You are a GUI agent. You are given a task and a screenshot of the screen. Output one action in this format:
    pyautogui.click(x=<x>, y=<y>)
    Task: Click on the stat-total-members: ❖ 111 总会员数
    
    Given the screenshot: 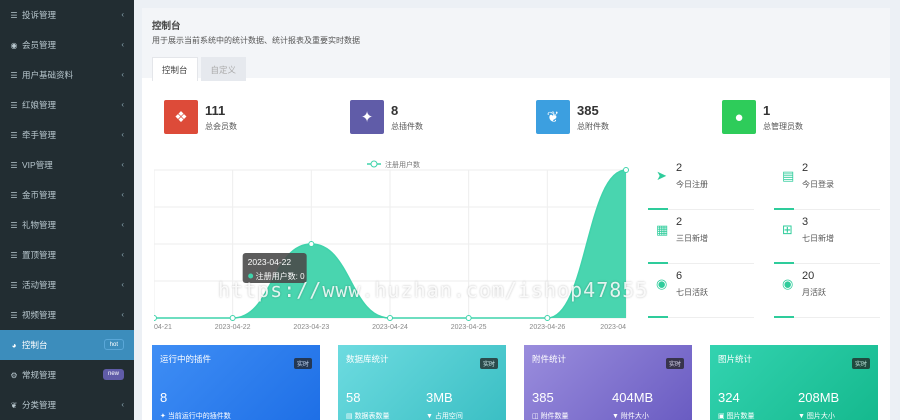 What is the action you would take?
    pyautogui.click(x=200, y=117)
    